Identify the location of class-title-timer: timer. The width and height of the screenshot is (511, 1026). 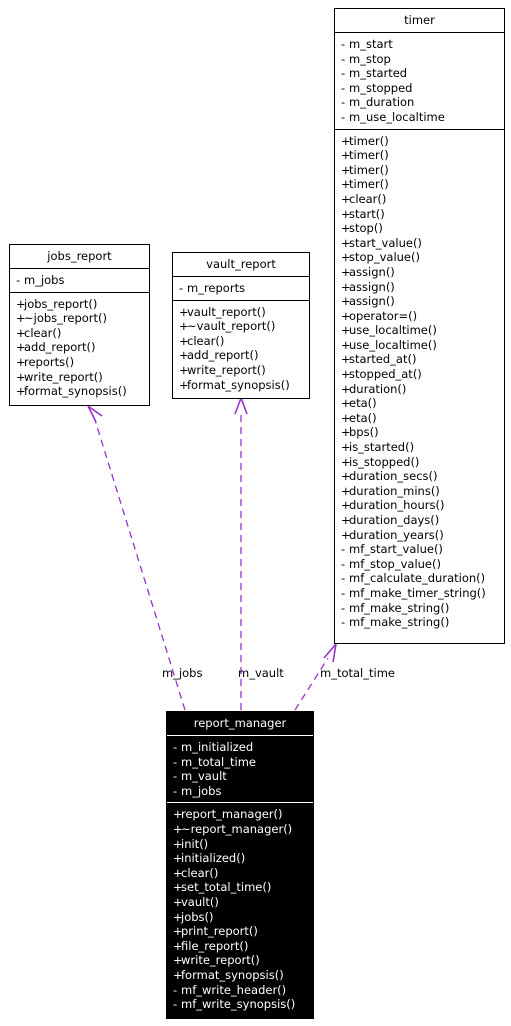
(419, 20).